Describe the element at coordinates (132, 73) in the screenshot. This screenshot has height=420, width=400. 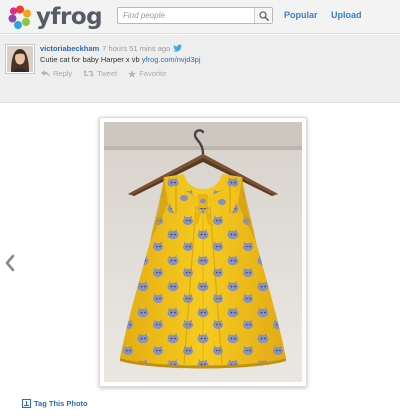
I see `star-icon` at that location.